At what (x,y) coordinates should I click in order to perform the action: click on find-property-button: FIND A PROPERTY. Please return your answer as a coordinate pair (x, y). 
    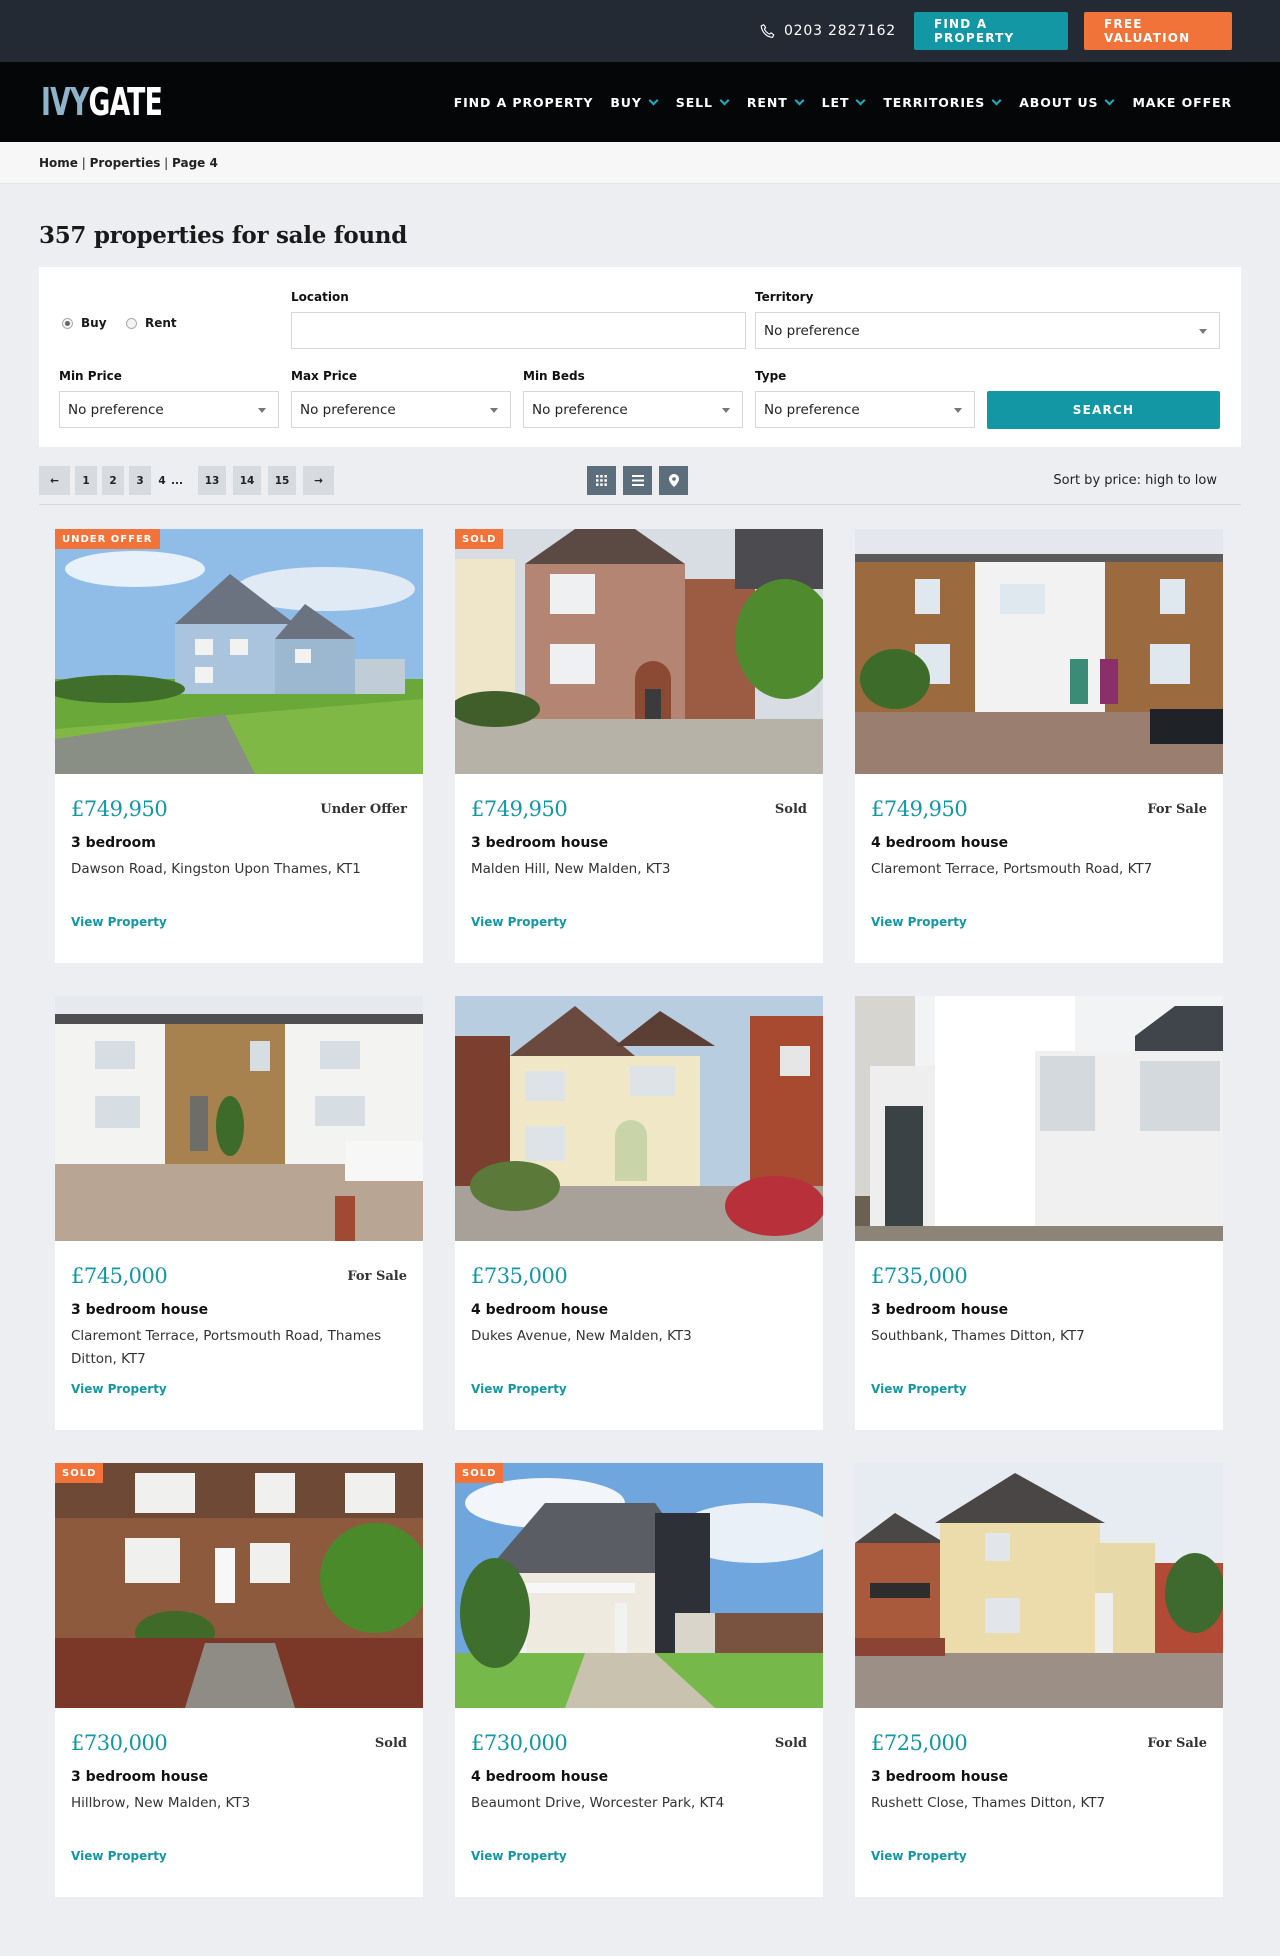
    Looking at the image, I should click on (991, 31).